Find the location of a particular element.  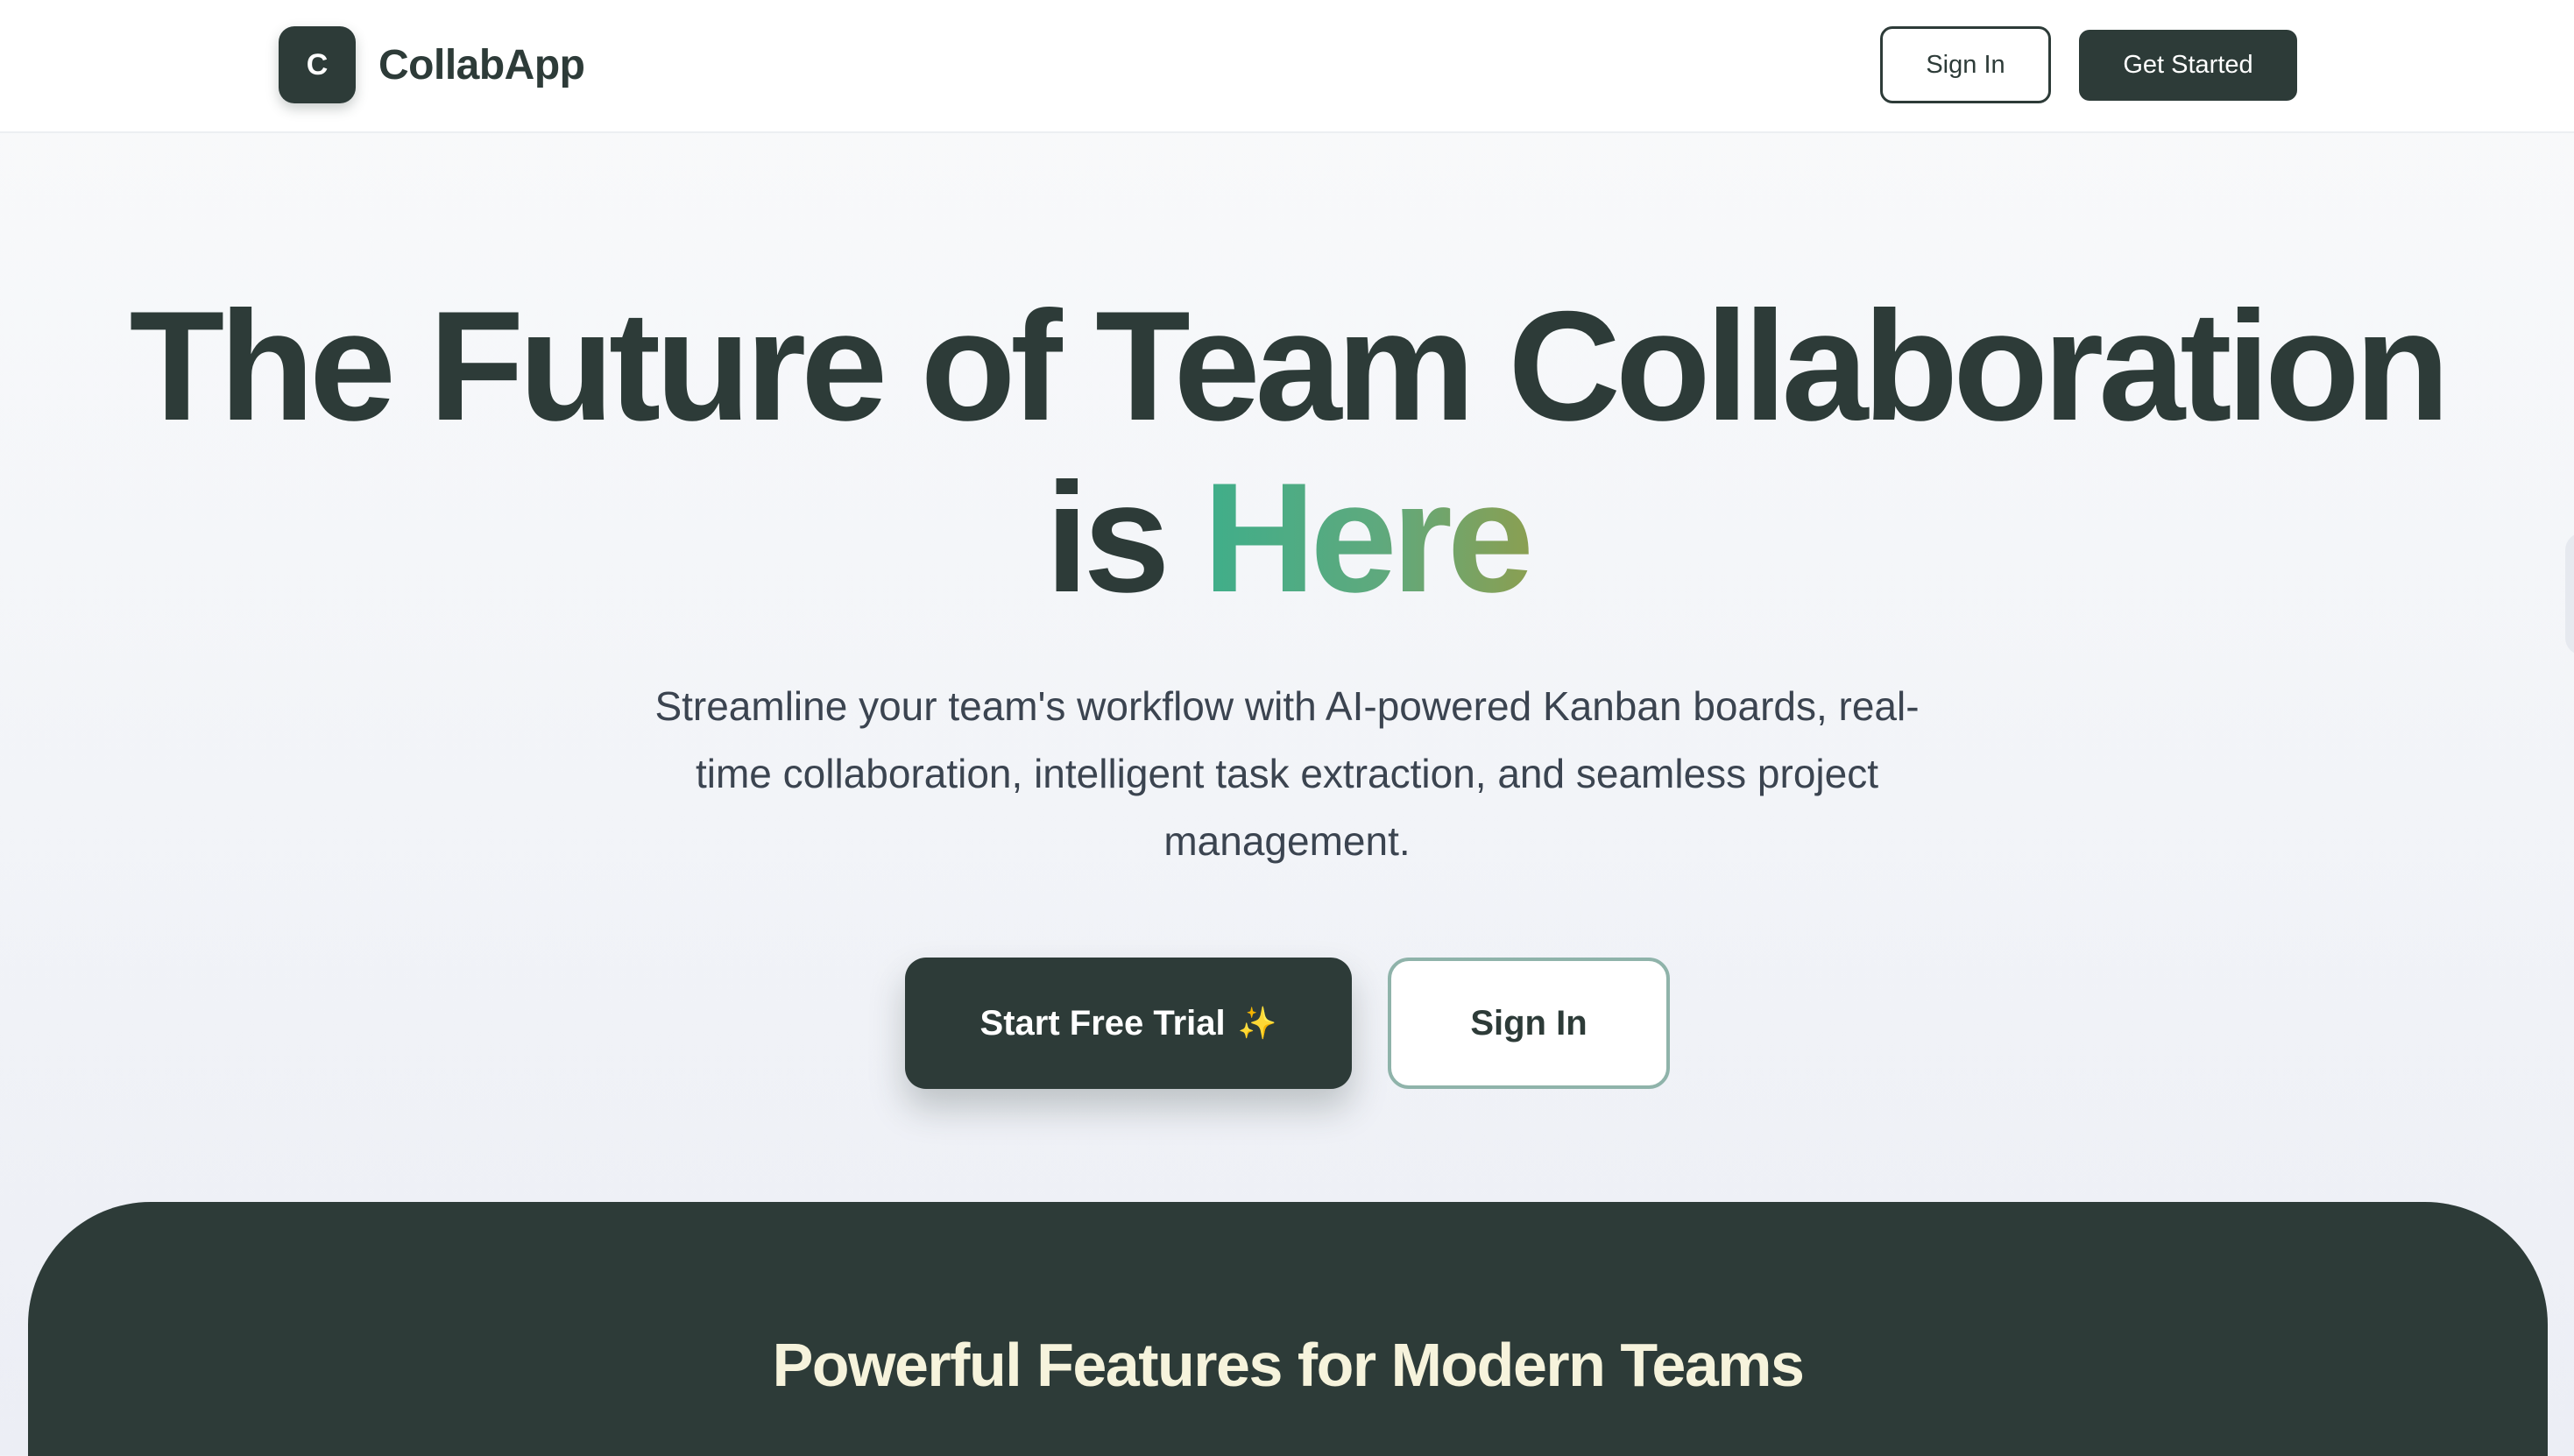

hero-sign-in-button: Sign In is located at coordinates (1529, 1023).